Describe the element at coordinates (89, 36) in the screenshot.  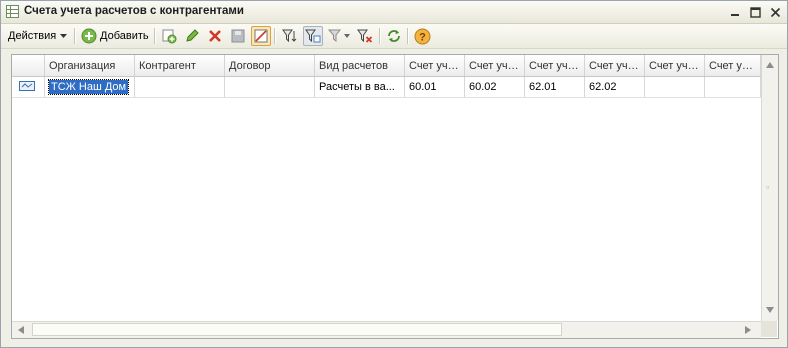
I see `add-circle-icon` at that location.